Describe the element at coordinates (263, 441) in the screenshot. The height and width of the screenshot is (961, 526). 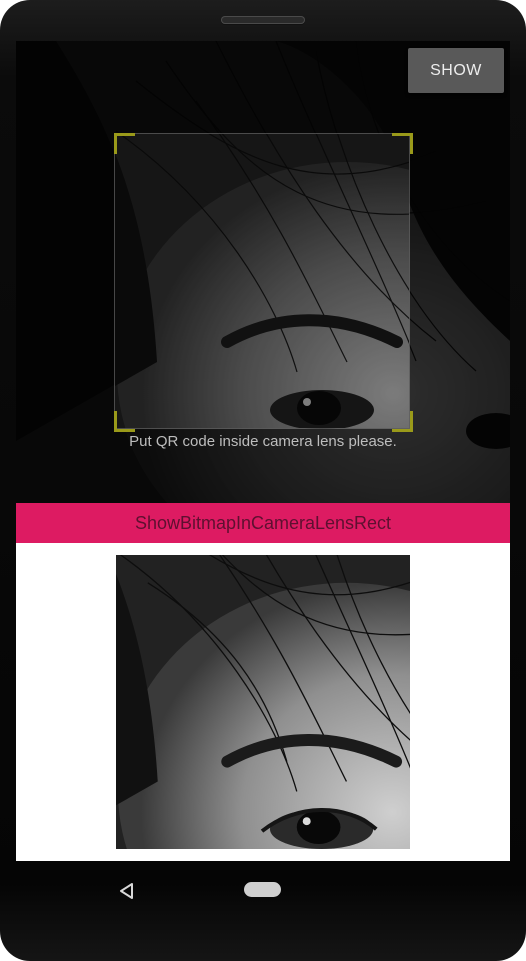
I see `camera-hint-text: Put QR code inside camera lens please.` at that location.